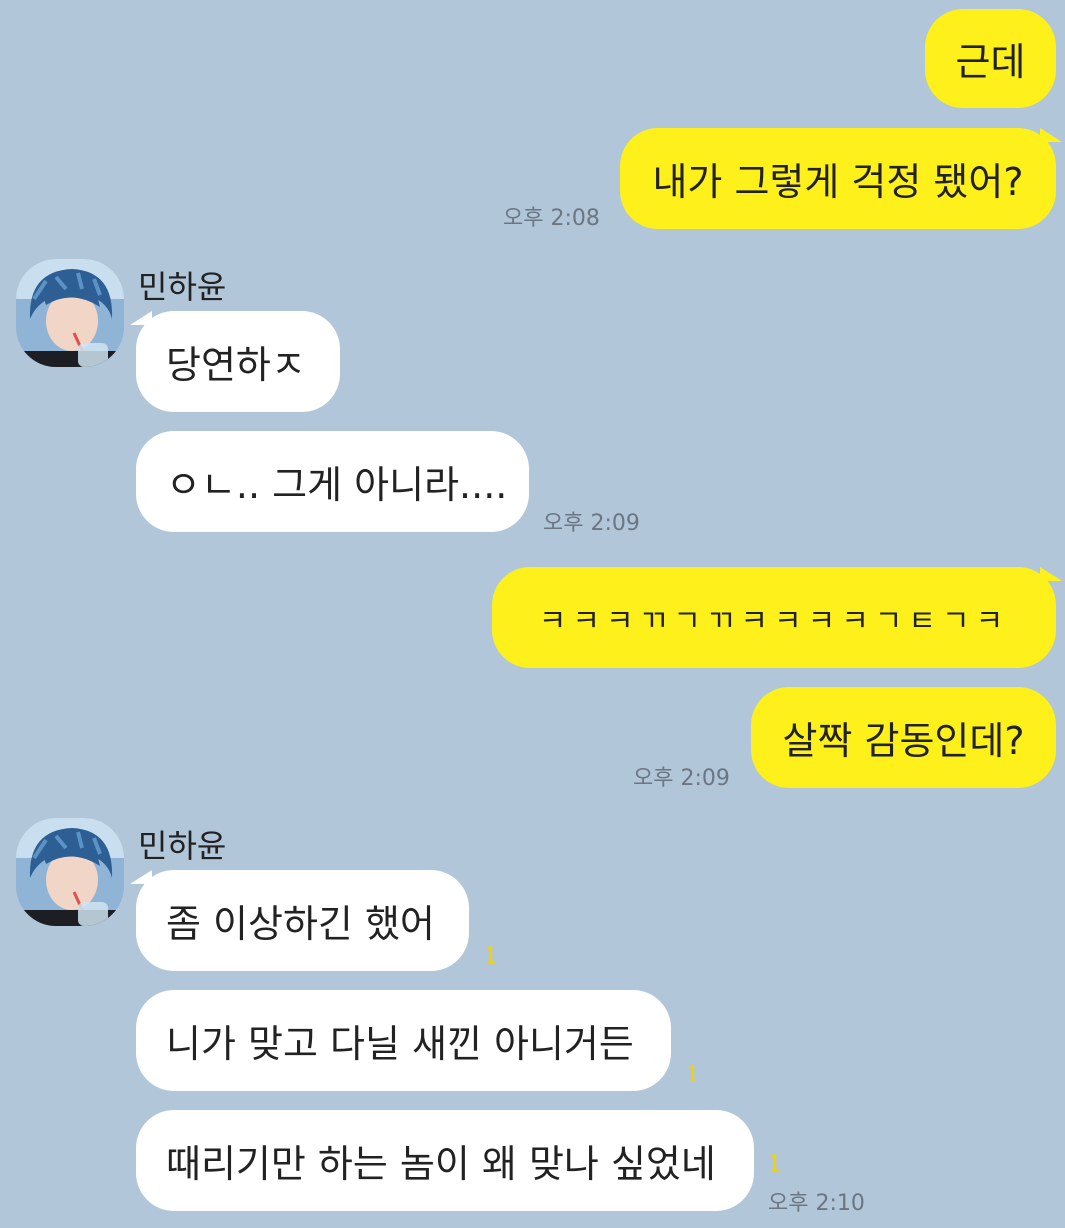 Image resolution: width=1065 pixels, height=1228 pixels. I want to click on my-message-bubble: ㅋㅋㅋㄲㄱㄲㅋㅋㅋㅋㄱㅌㄱㅋ, so click(774, 617).